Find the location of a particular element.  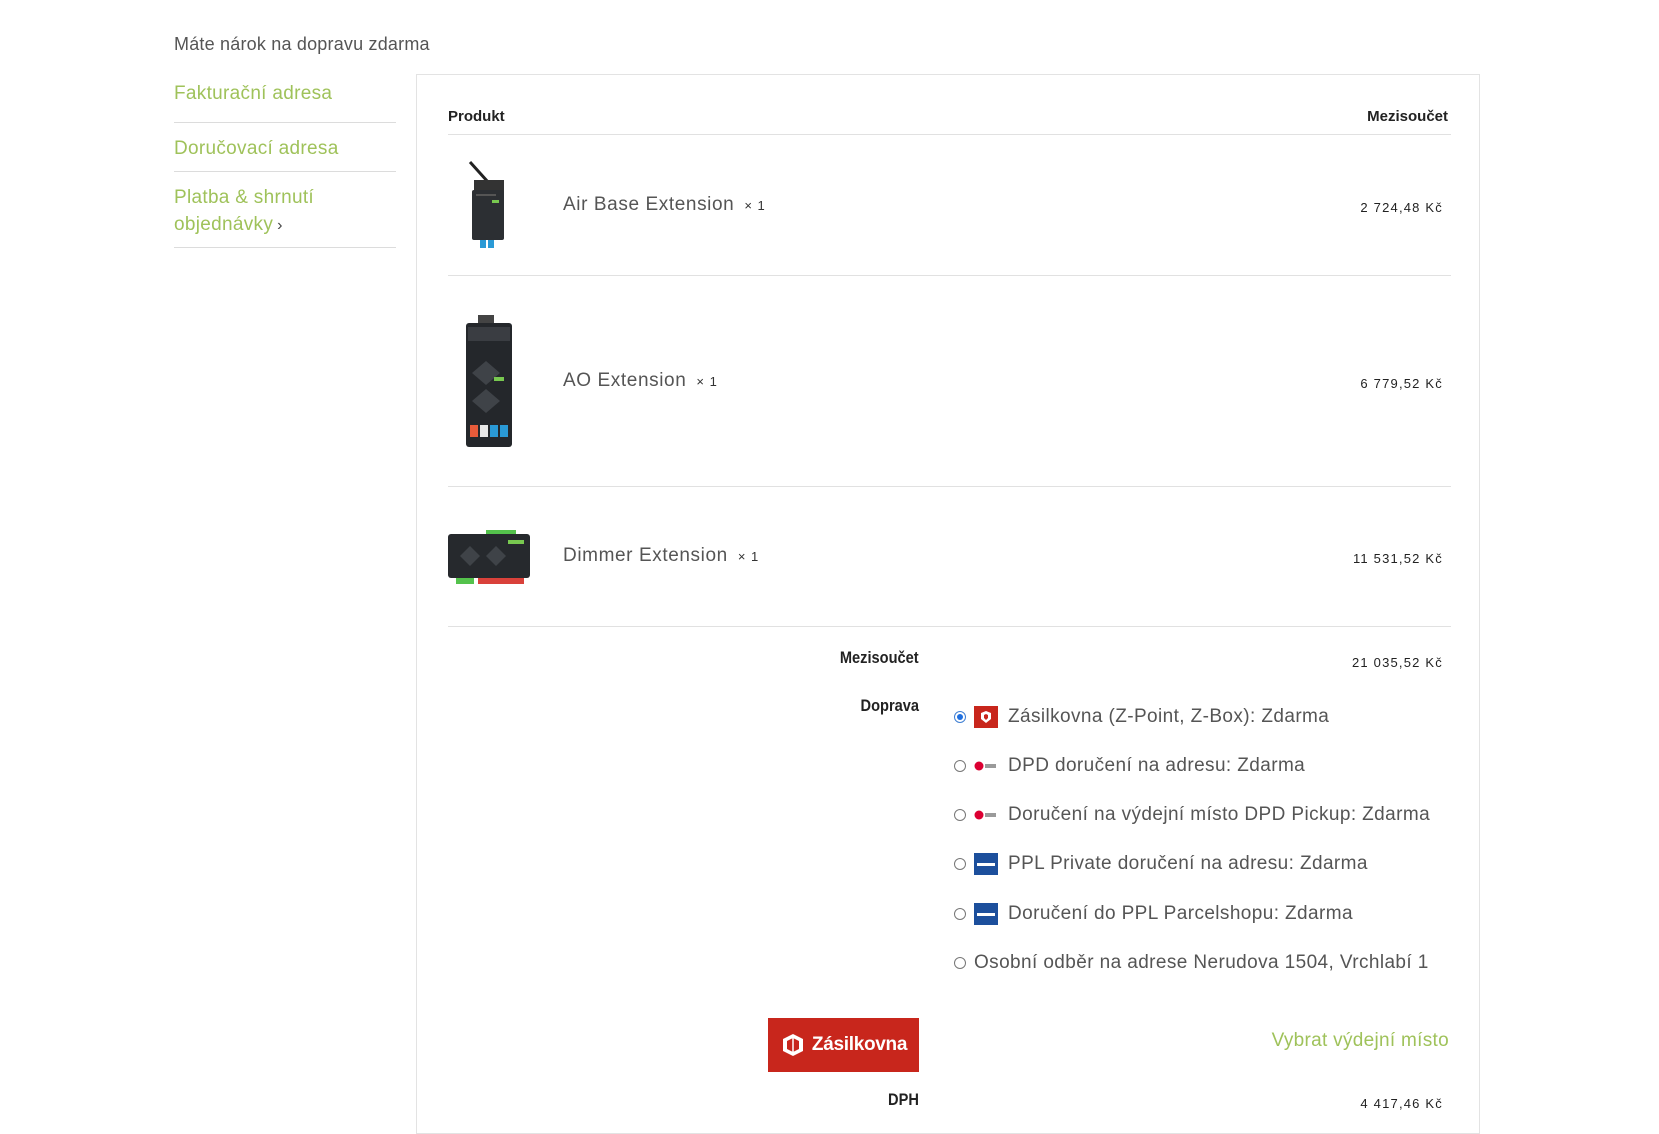

shipping-option-label: Zásilkovna (Z-Point, Z-Box): Zdarma is located at coordinates (1169, 716).